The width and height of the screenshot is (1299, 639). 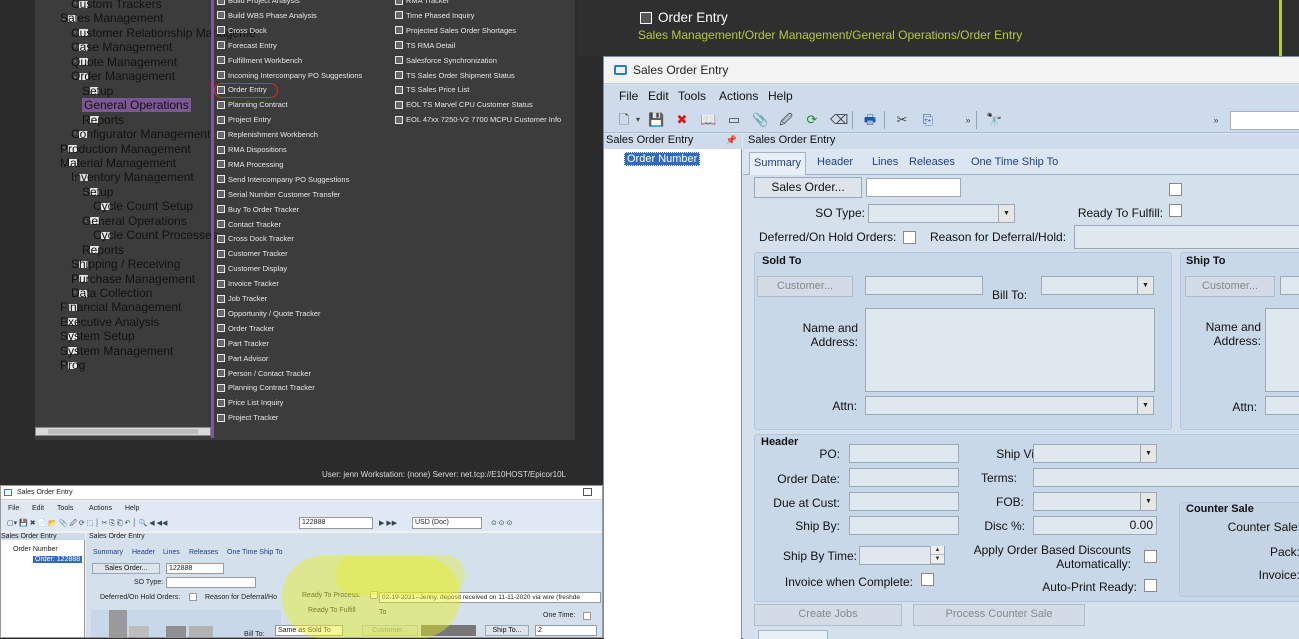 What do you see at coordinates (388, 523) in the screenshot?
I see `sw-nav-icons: ▶ ▶▶` at bounding box center [388, 523].